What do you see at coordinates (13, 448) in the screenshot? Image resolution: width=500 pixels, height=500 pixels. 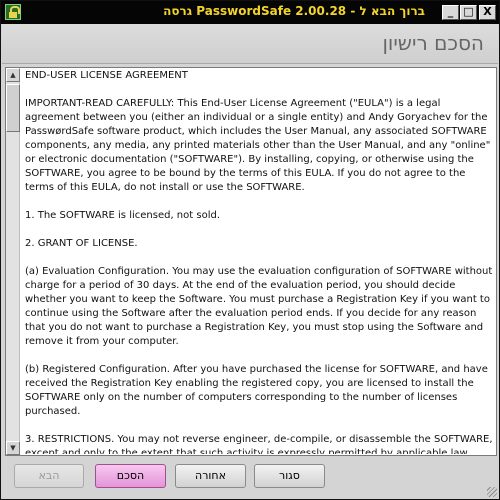 I see `scroll-down-arrow-icon: ▼` at bounding box center [13, 448].